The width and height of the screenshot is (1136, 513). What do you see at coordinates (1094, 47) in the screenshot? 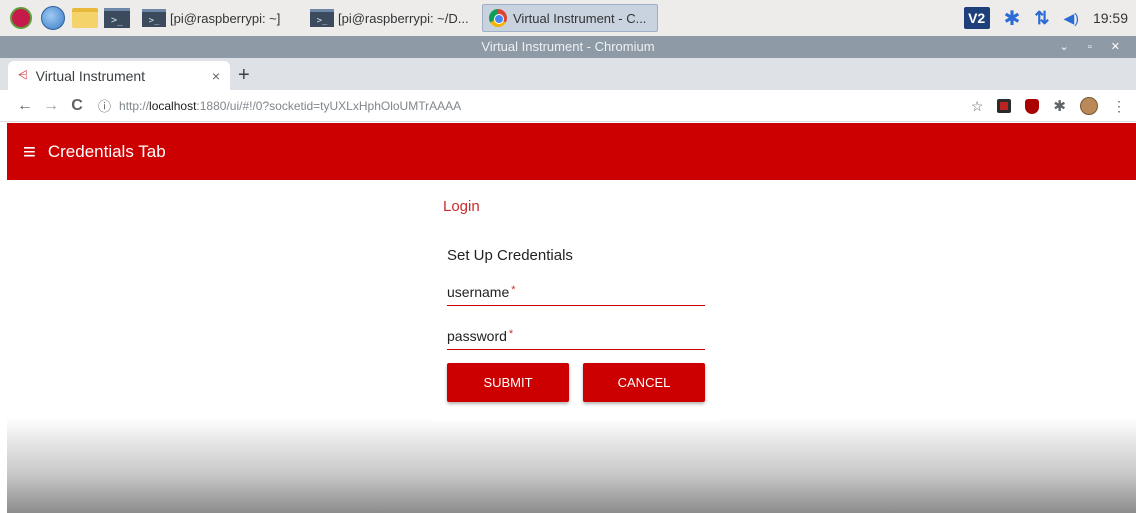
I see `window-controls: ⌄ ▫ ✕` at bounding box center [1094, 47].